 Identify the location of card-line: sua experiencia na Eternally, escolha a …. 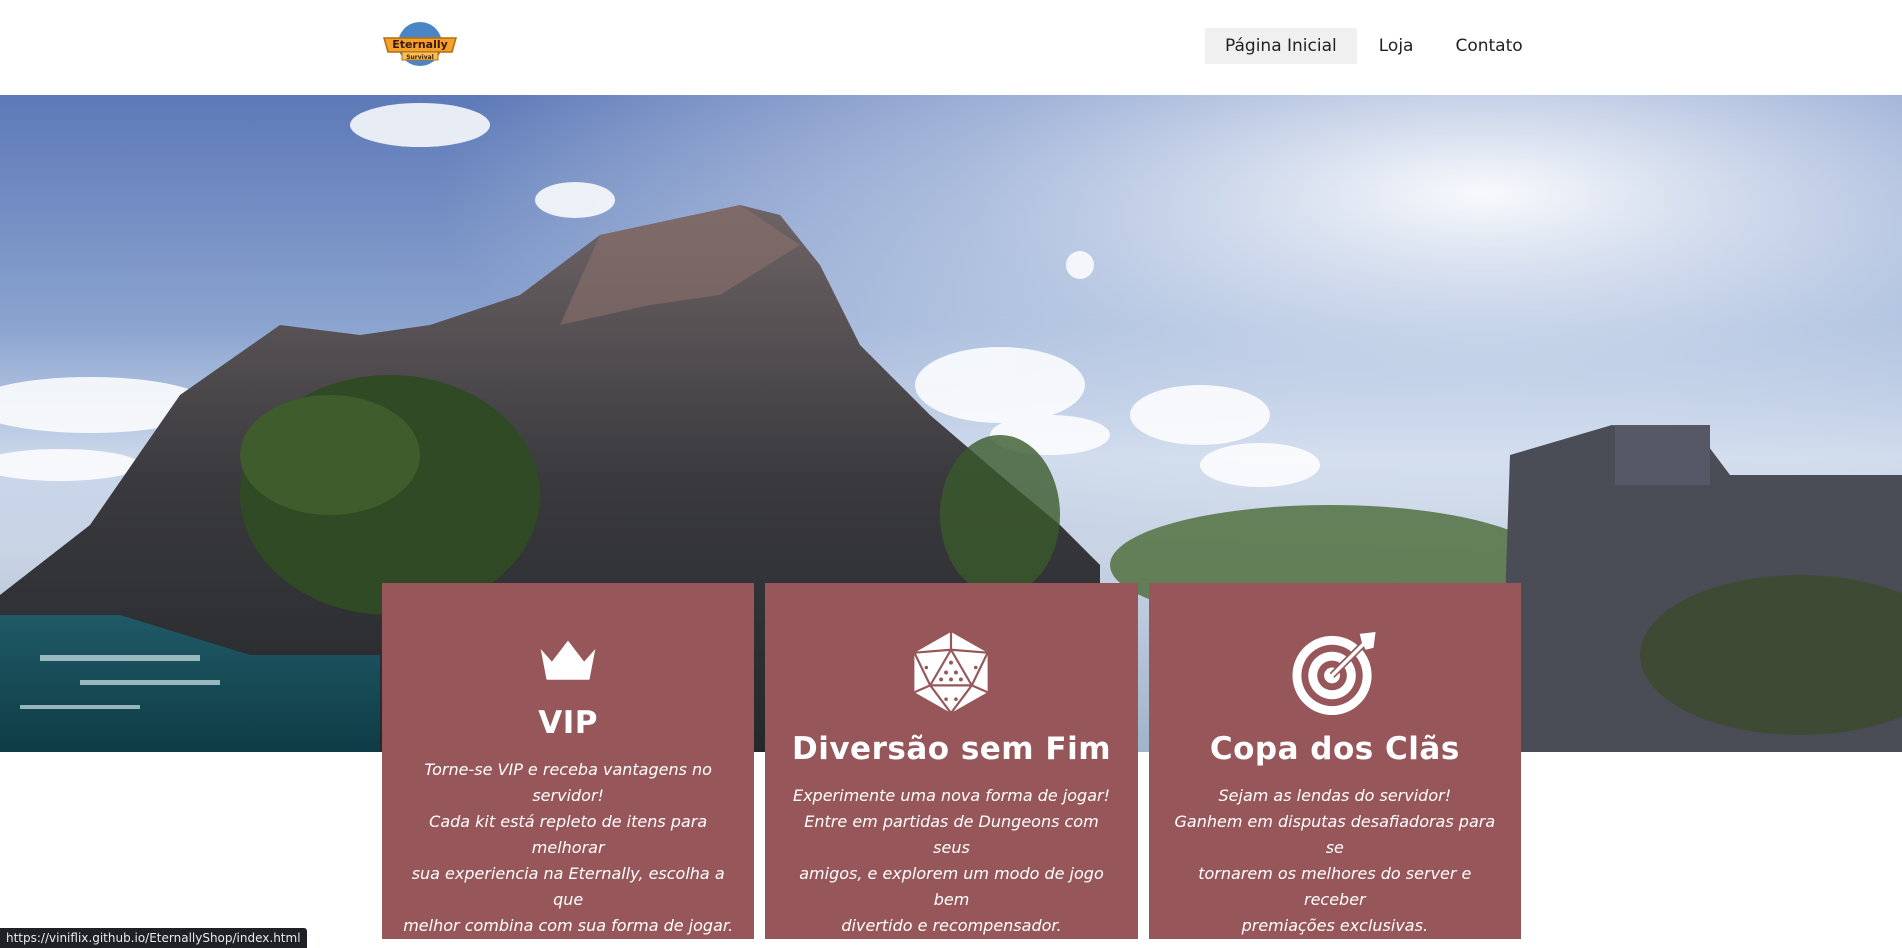
(568, 886).